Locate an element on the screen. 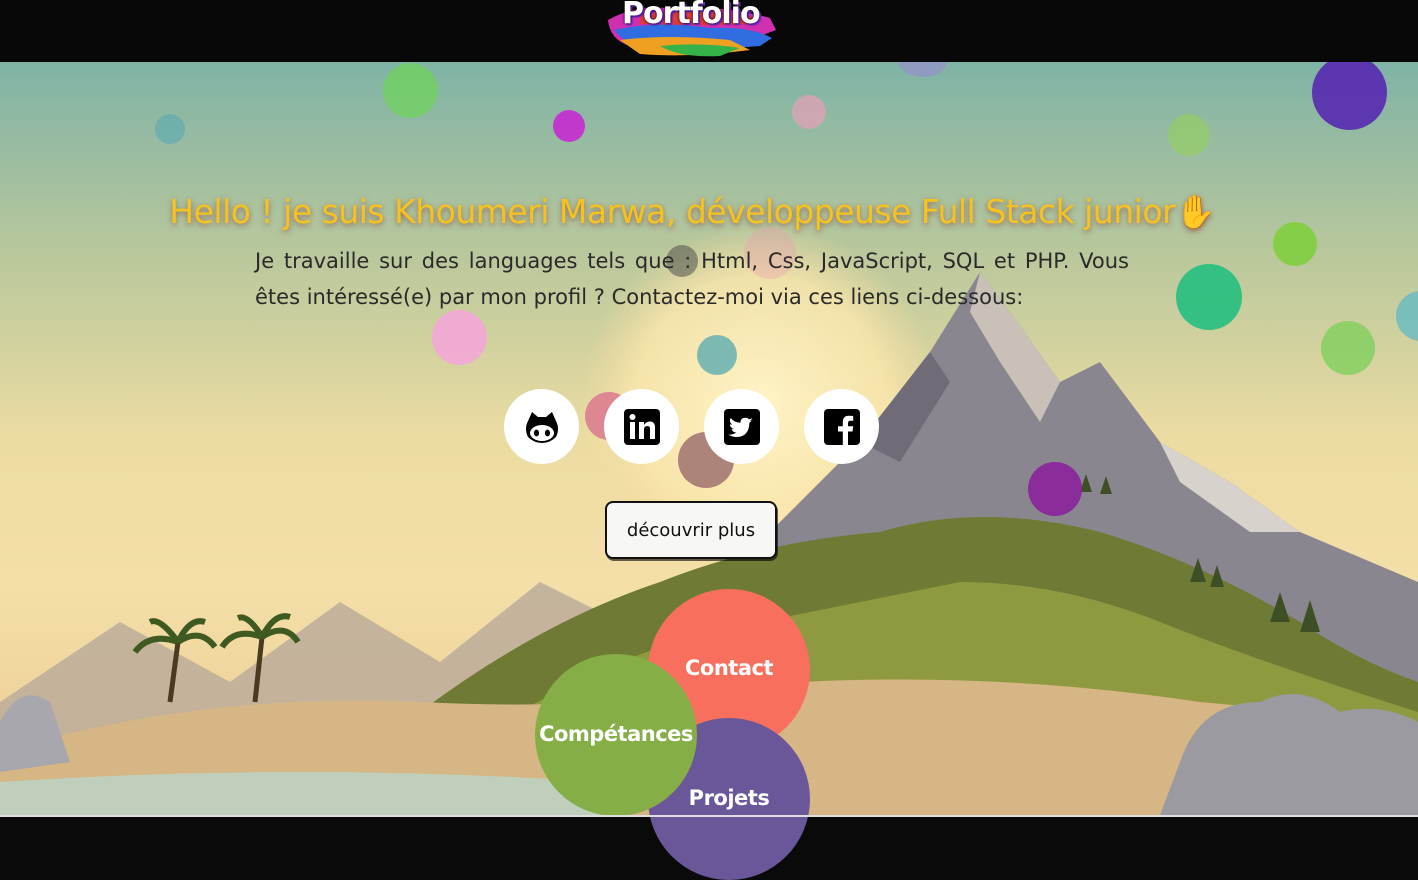 This screenshot has height=880, width=1418. logo-text: Portfolio is located at coordinates (691, 15).